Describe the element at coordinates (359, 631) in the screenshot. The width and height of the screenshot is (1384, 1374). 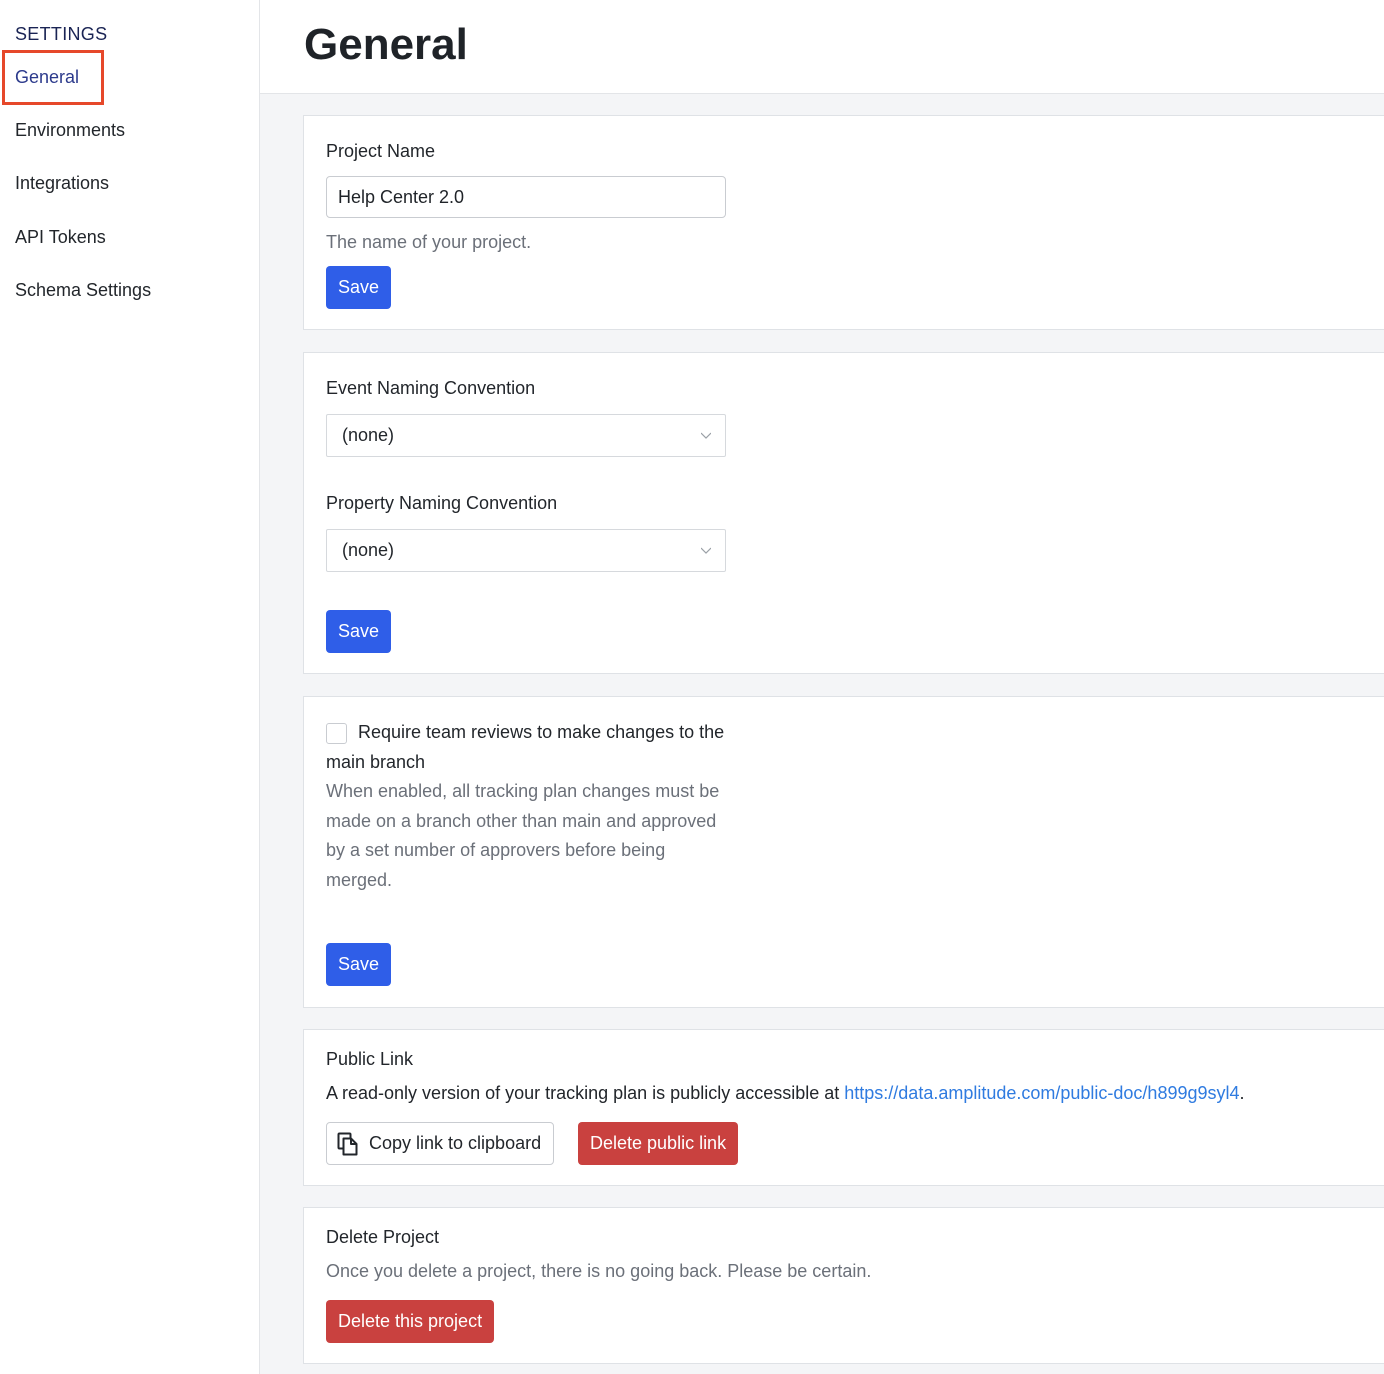
I see `save-naming-button: Save` at that location.